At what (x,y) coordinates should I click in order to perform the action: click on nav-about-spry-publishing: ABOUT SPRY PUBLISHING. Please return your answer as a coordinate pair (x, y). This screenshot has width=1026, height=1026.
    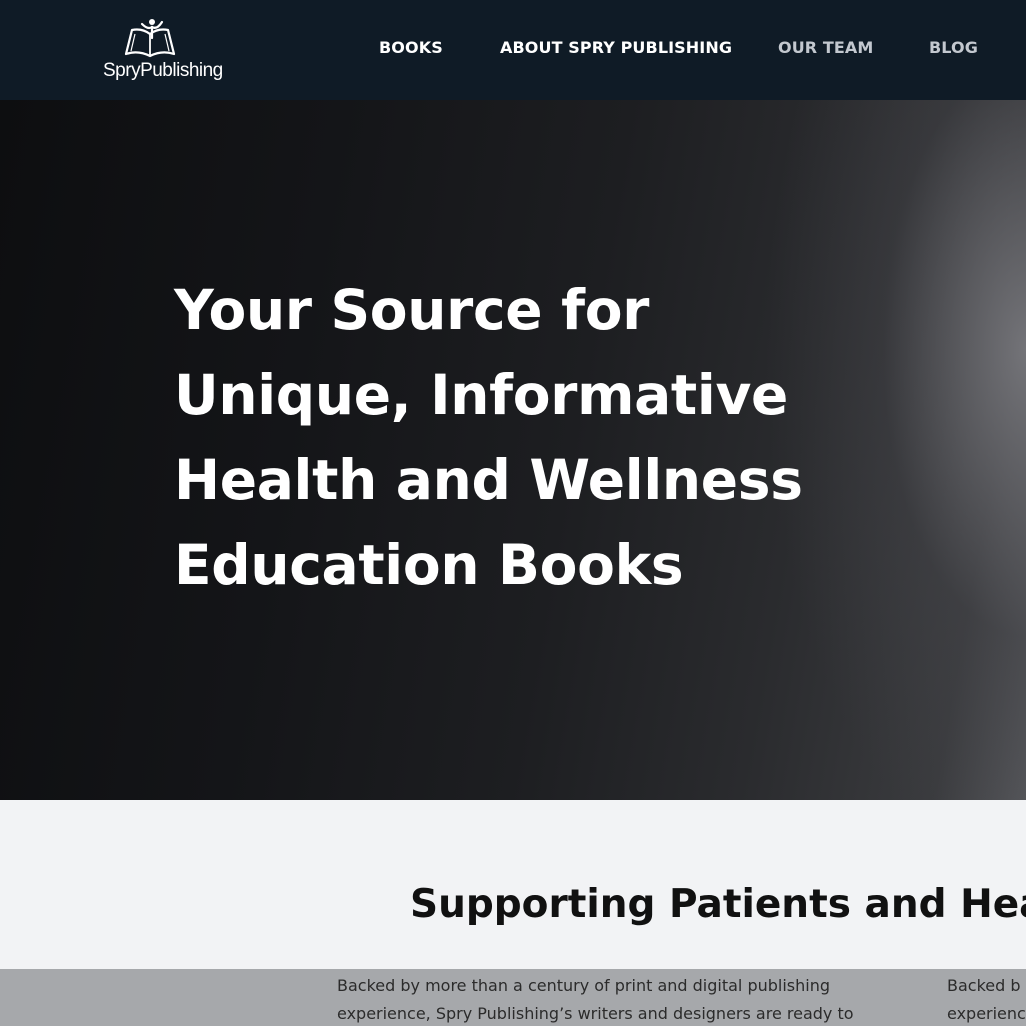
    Looking at the image, I should click on (616, 47).